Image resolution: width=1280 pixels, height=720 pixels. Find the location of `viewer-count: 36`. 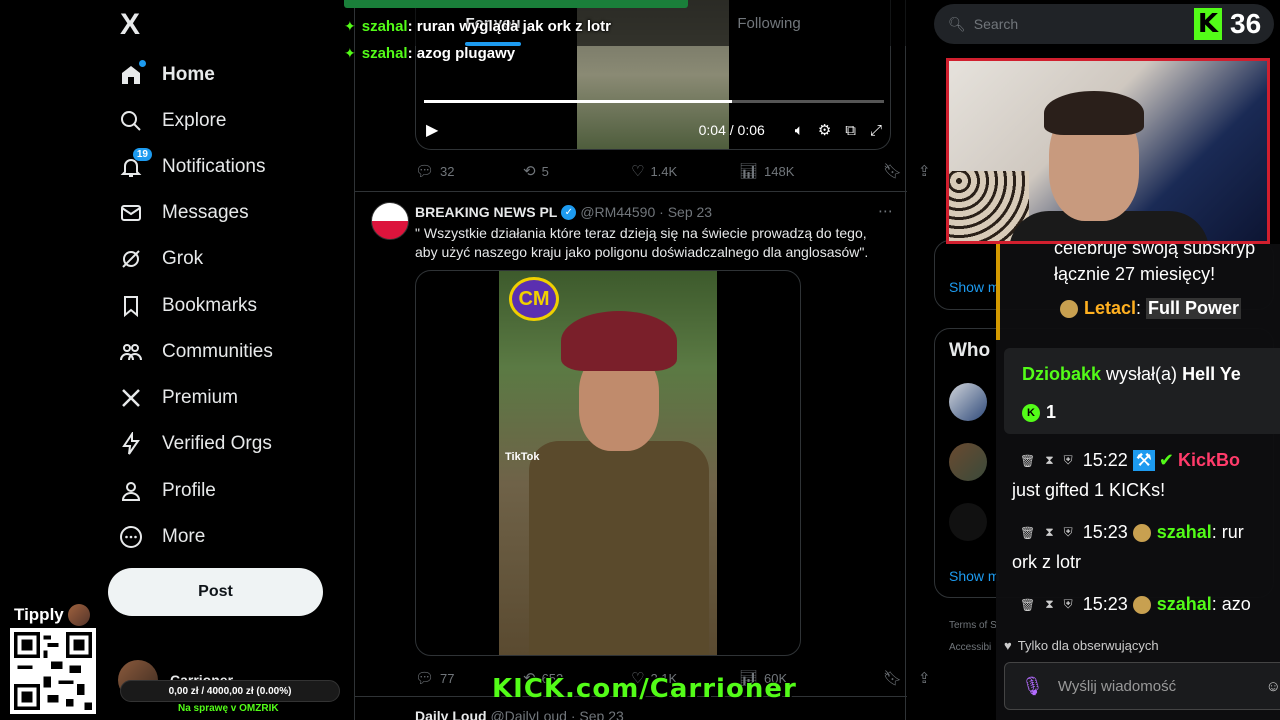

viewer-count: 36 is located at coordinates (1246, 23).